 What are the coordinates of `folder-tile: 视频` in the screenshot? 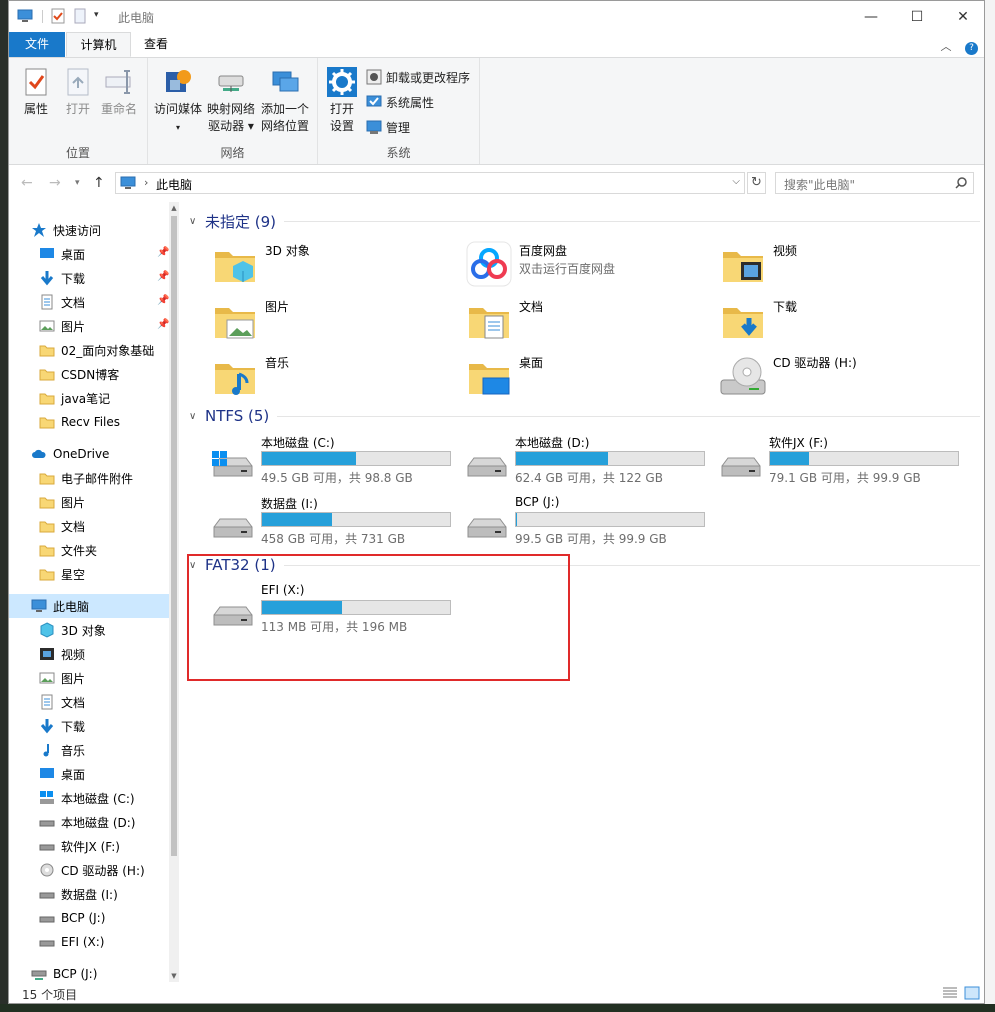 It's located at (844, 262).